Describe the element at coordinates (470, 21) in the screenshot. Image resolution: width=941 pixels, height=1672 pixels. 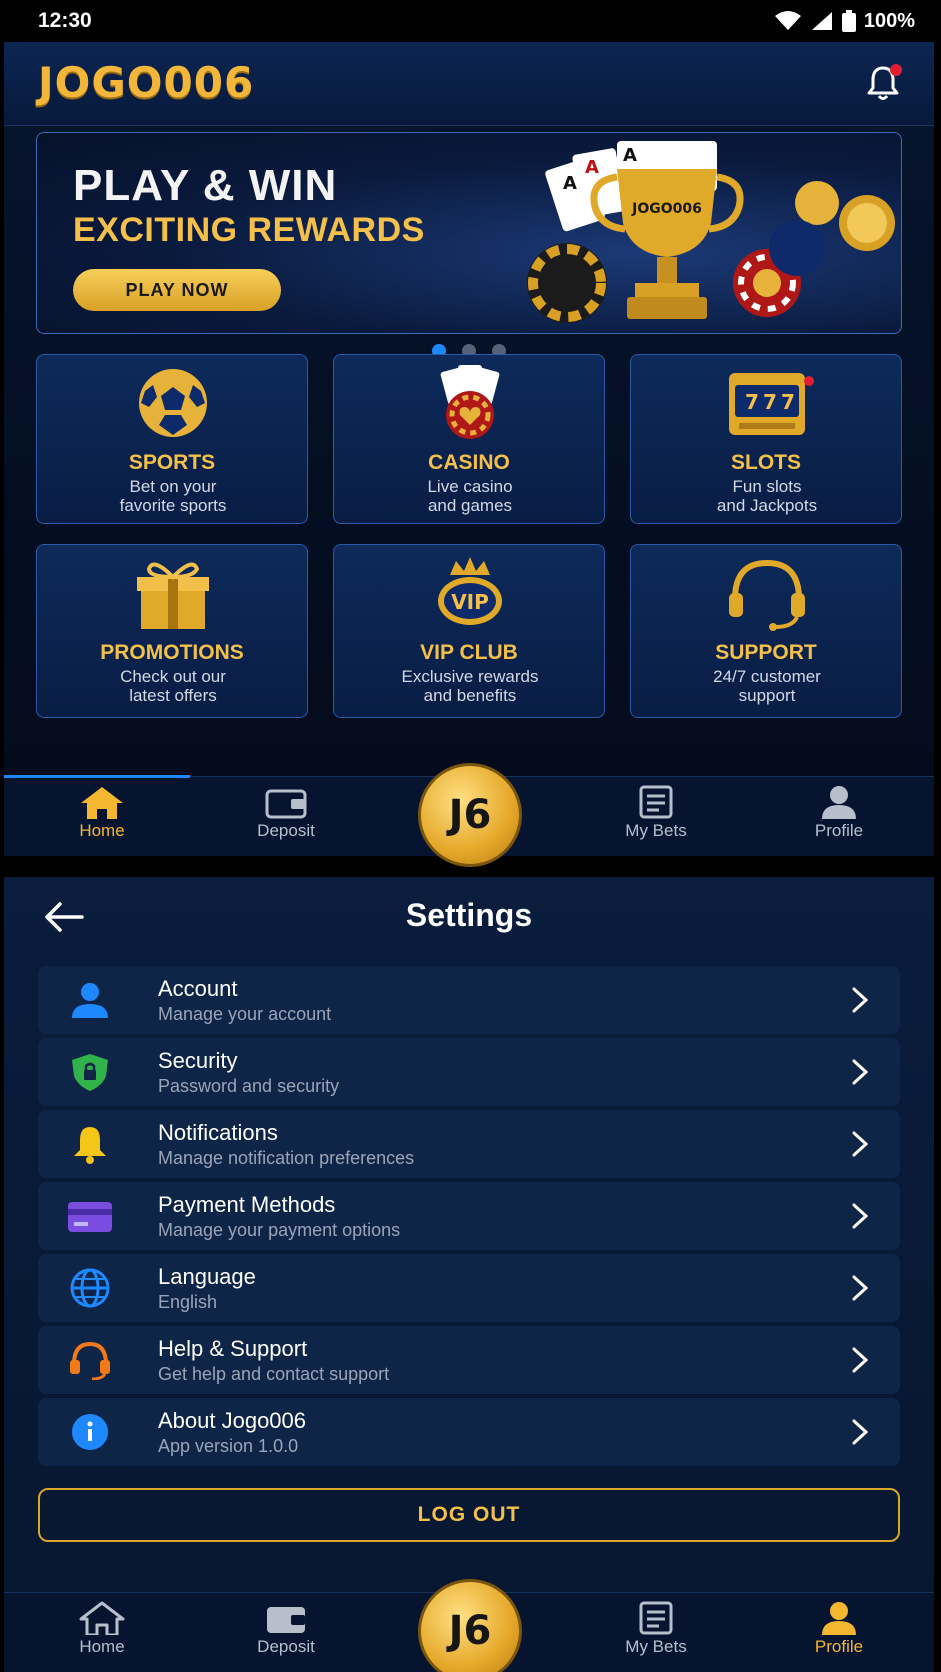
I see `status-bar: 12:30 100%` at that location.